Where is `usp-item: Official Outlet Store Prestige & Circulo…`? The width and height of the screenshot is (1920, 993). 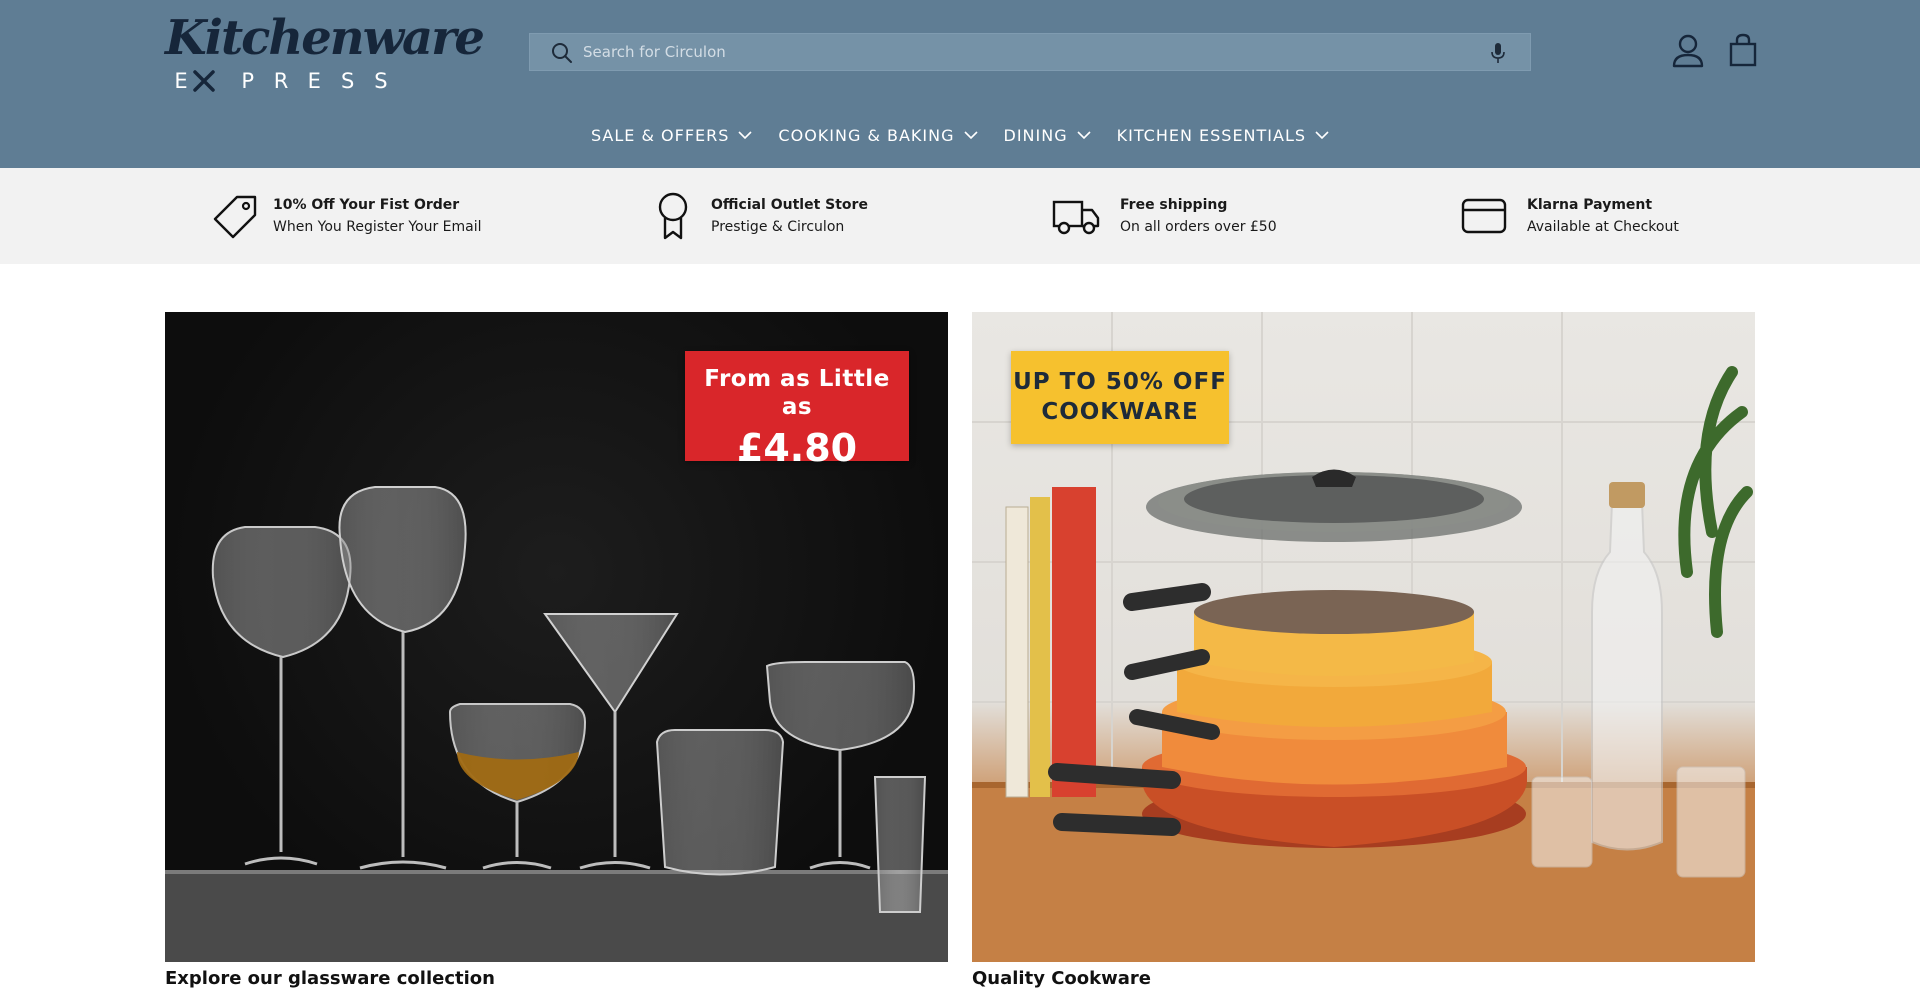
usp-item: Official Outlet Store Prestige & Circulo… is located at coordinates (761, 216).